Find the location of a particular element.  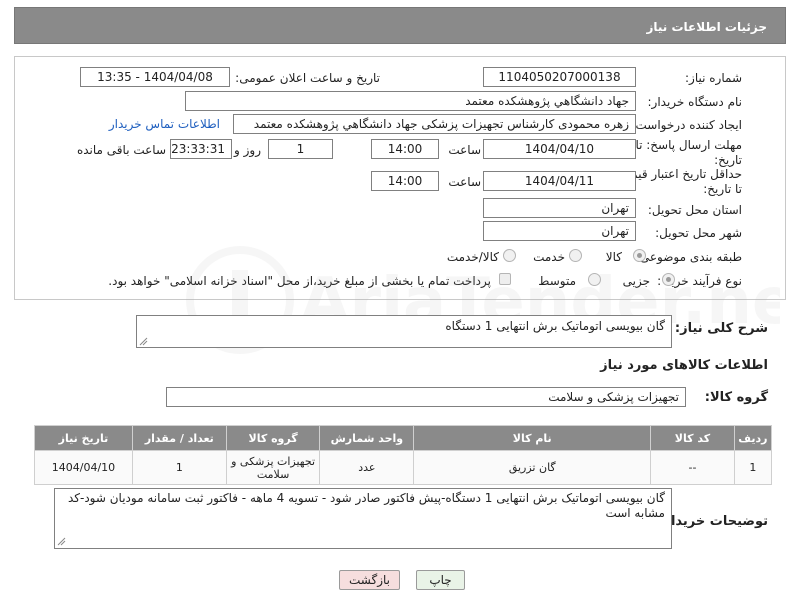

process-radio-medium is located at coordinates (594, 279).